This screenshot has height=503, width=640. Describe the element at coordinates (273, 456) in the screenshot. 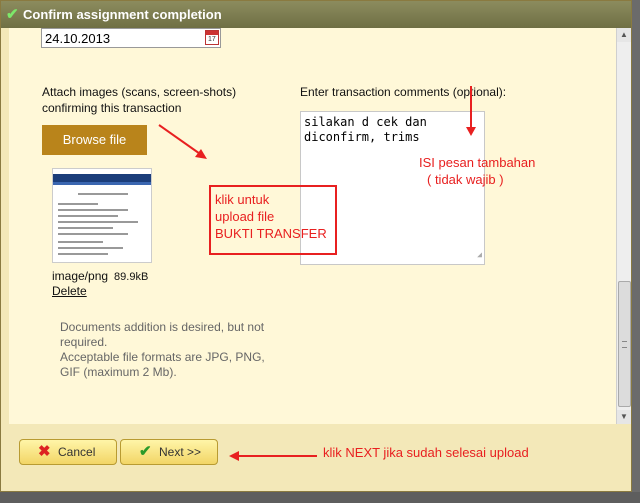

I see `next-arrow` at that location.